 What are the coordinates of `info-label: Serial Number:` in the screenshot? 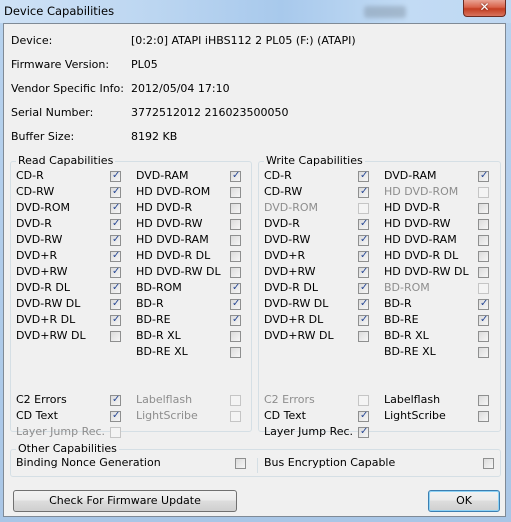 It's located at (52, 112).